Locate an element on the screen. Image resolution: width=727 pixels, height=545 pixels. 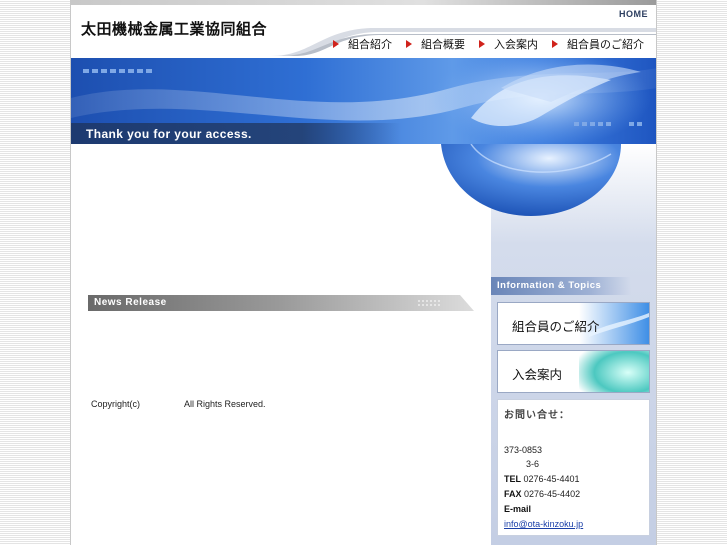
header-top-rule is located at coordinates (363, 2).